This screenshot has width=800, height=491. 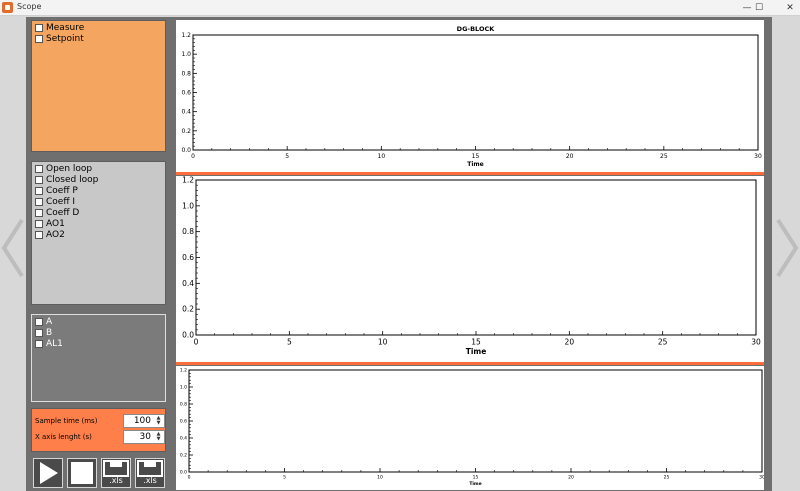 I want to click on loop-item: Coeff P, so click(x=100, y=190).